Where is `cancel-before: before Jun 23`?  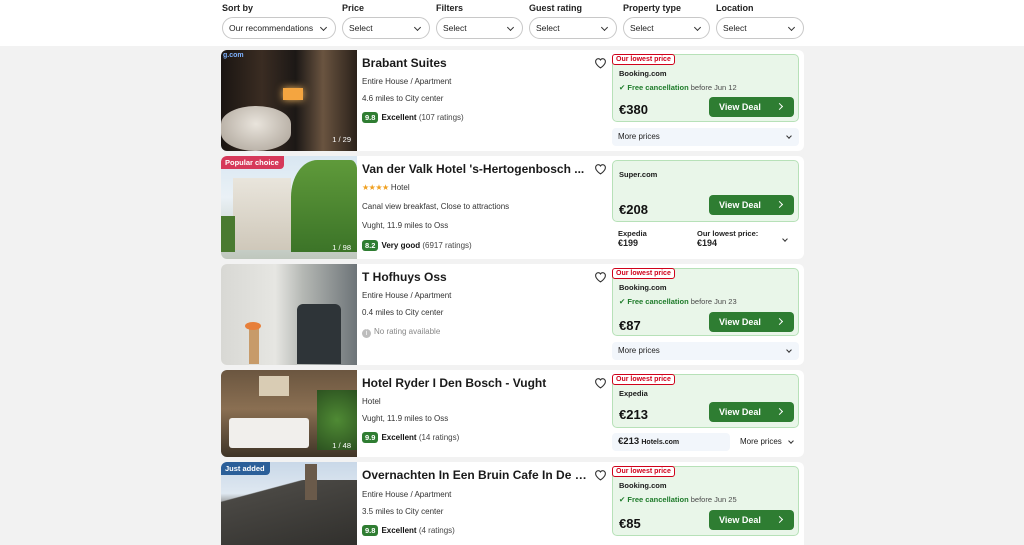
cancel-before: before Jun 23 is located at coordinates (713, 301).